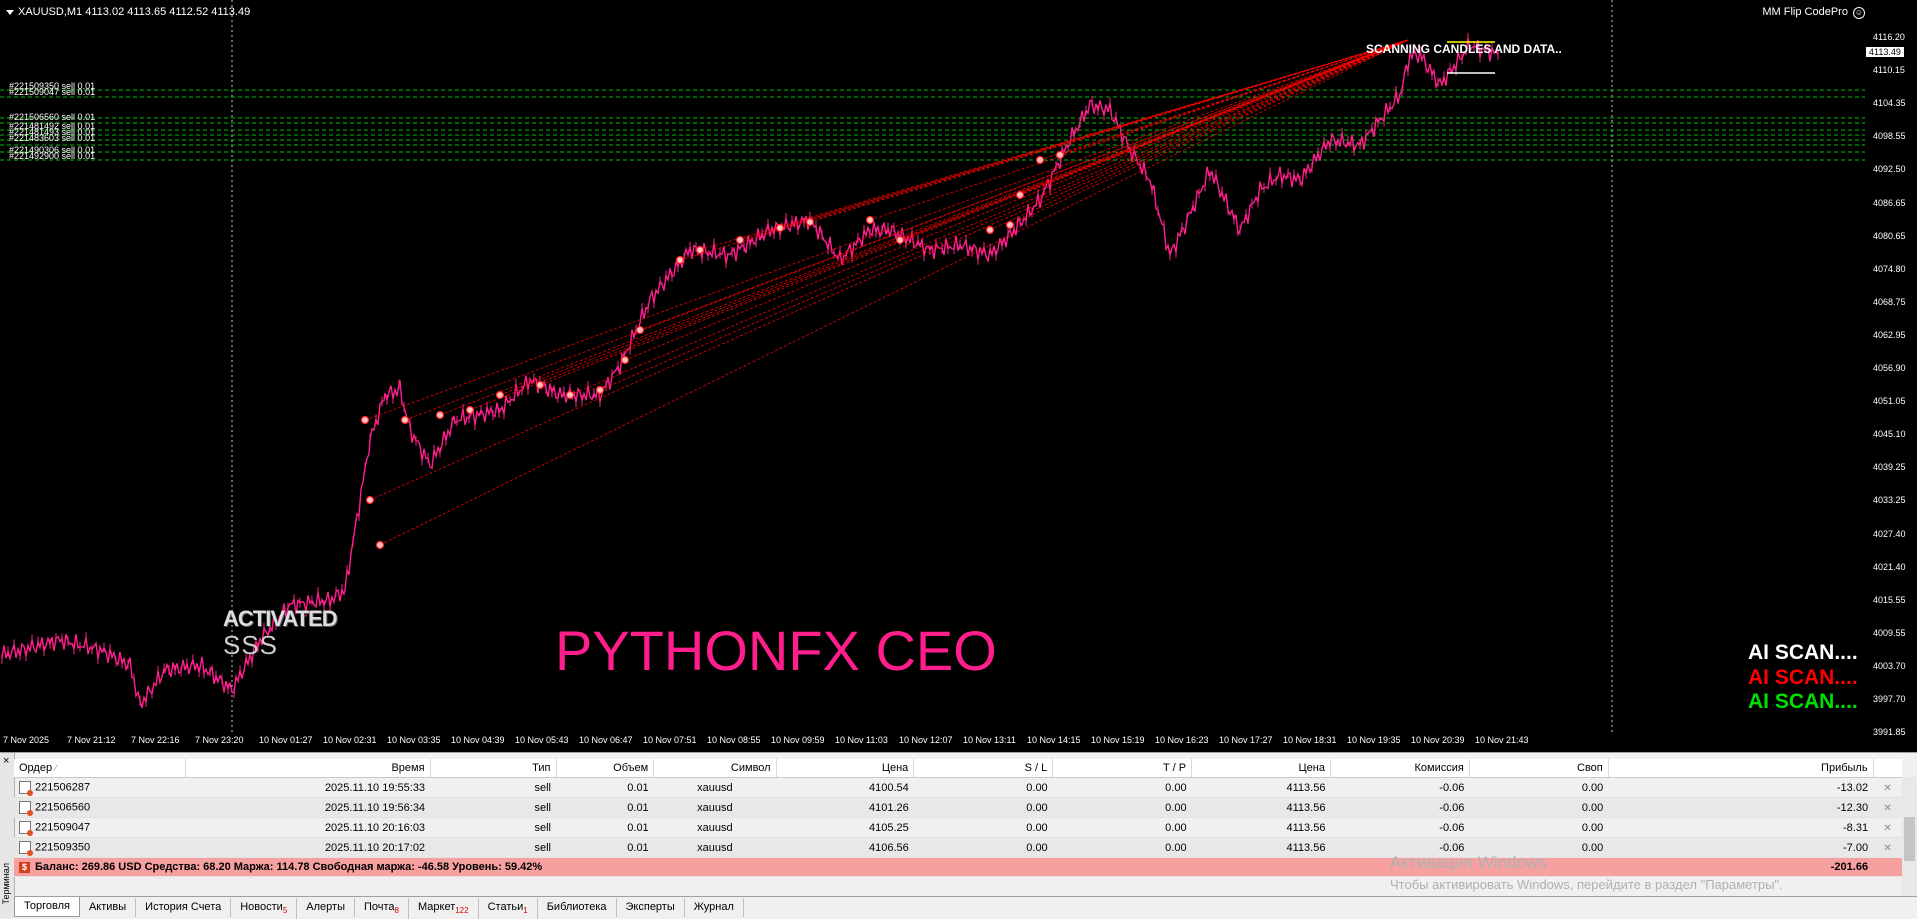 This screenshot has width=1917, height=919. Describe the element at coordinates (155, 740) in the screenshot. I see `time-tick: 7 Nov 22:16` at that location.